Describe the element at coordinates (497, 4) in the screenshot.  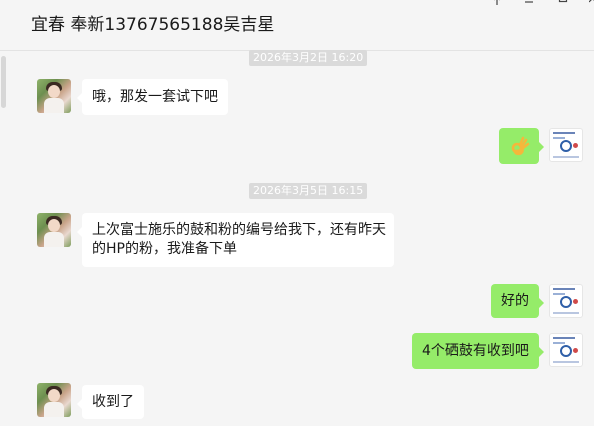
I see `pin-icon` at that location.